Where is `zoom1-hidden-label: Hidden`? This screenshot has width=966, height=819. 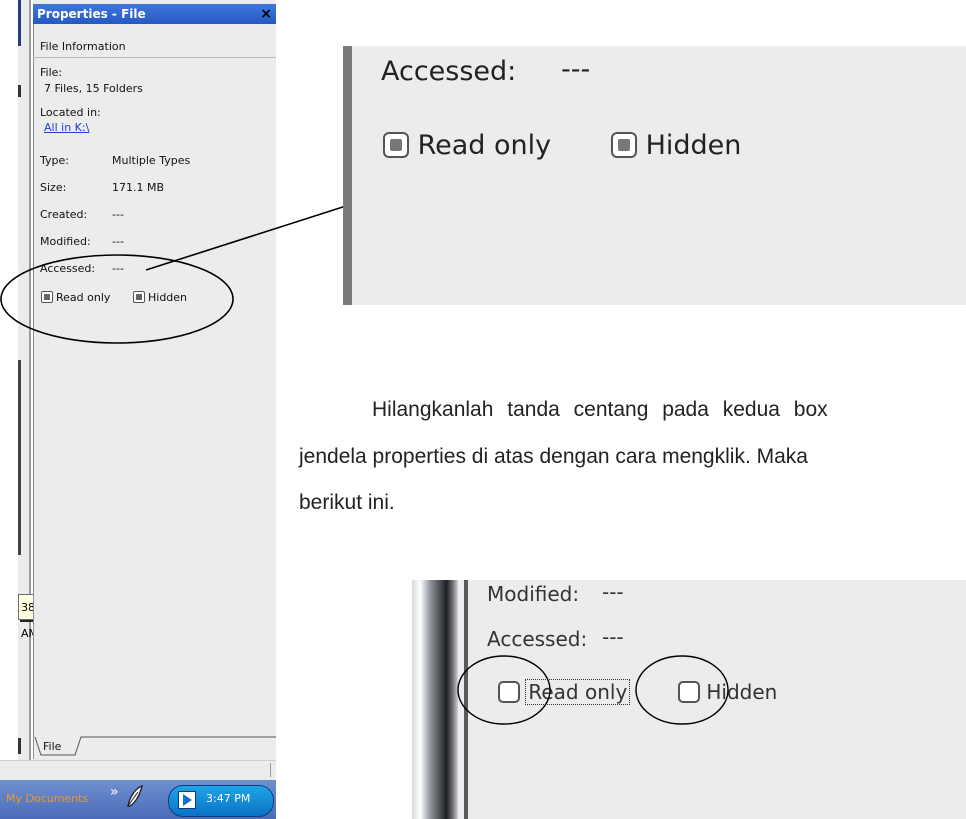
zoom1-hidden-label: Hidden is located at coordinates (693, 145).